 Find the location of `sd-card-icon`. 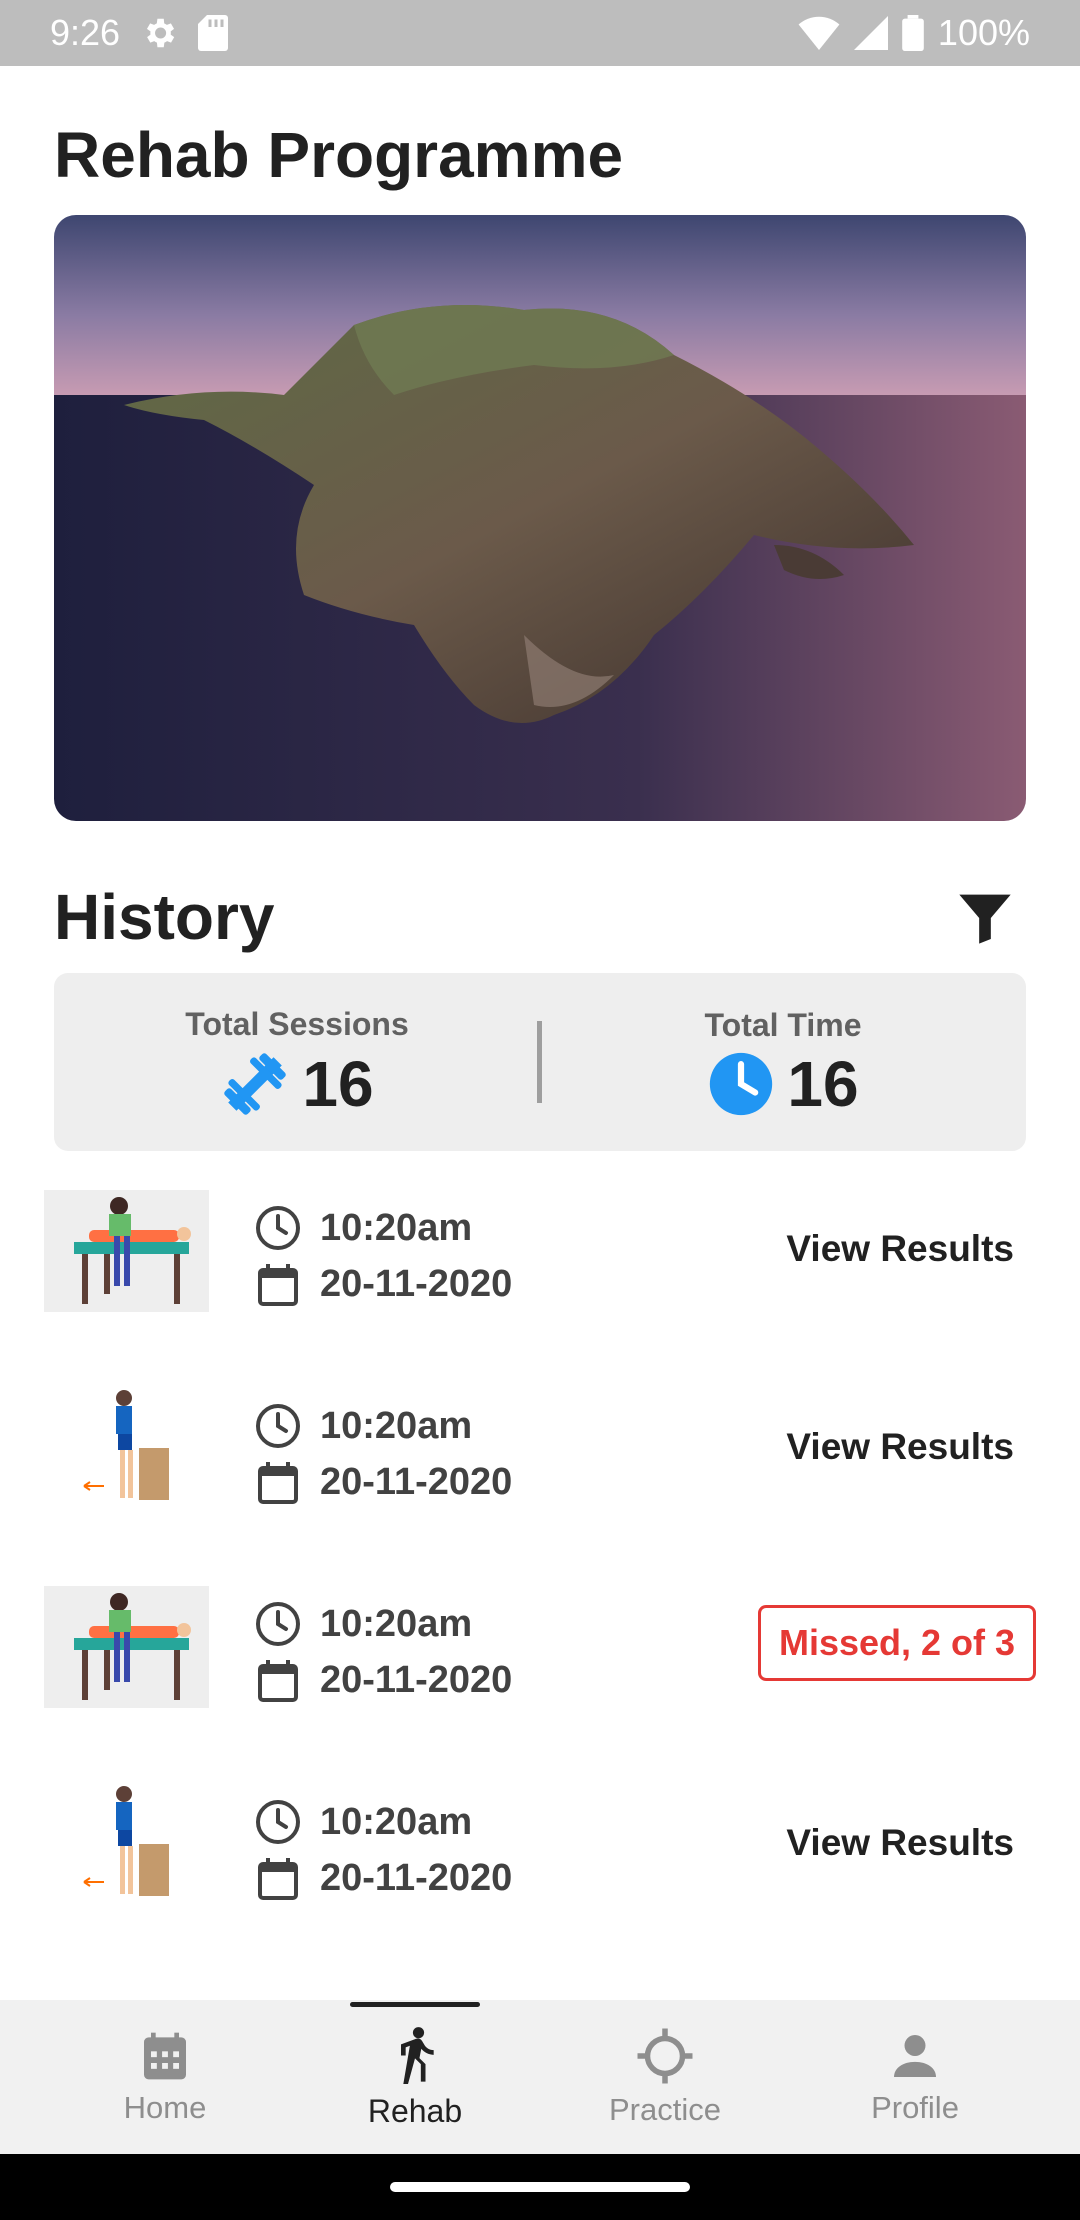

sd-card-icon is located at coordinates (213, 33).